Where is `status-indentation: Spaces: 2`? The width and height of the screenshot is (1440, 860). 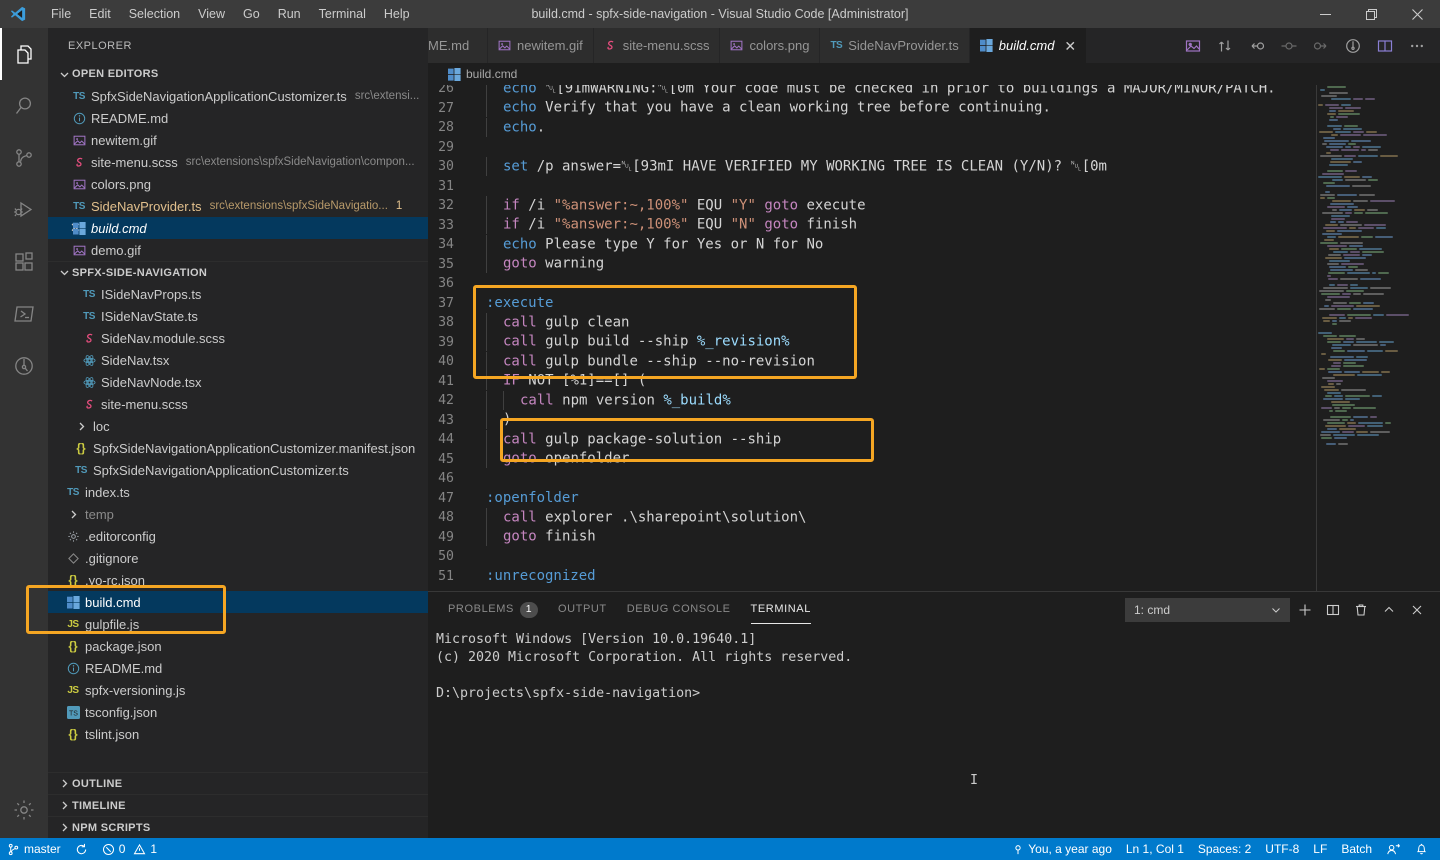 status-indentation: Spaces: 2 is located at coordinates (1224, 849).